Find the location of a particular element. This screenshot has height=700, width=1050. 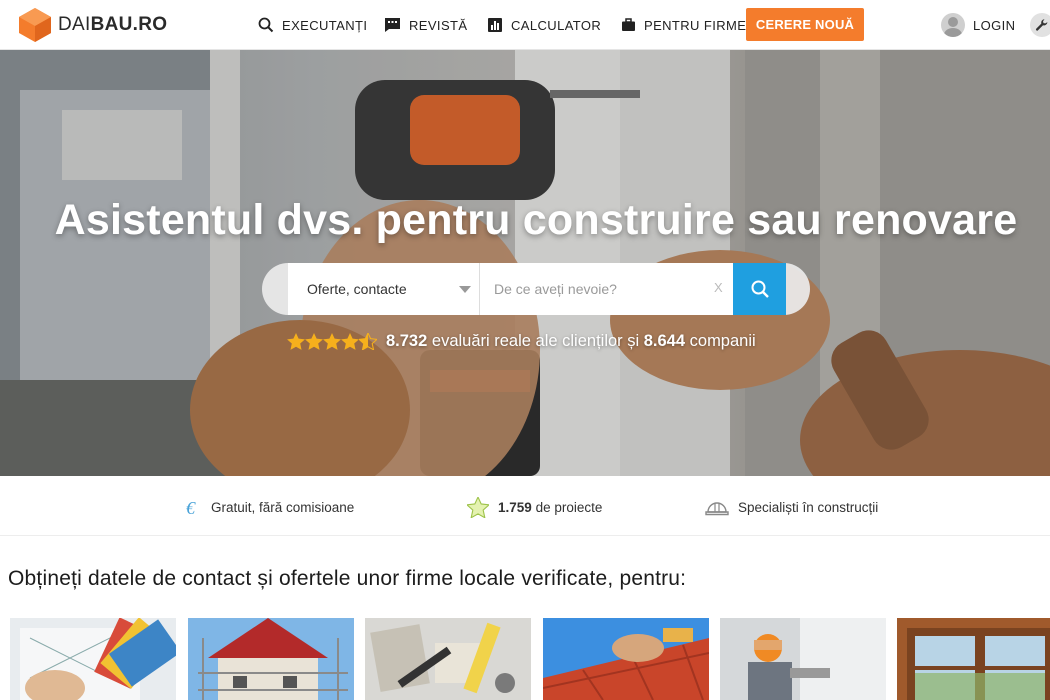

feature-free: € Gratuit, fără comisioane is located at coordinates (269, 507).